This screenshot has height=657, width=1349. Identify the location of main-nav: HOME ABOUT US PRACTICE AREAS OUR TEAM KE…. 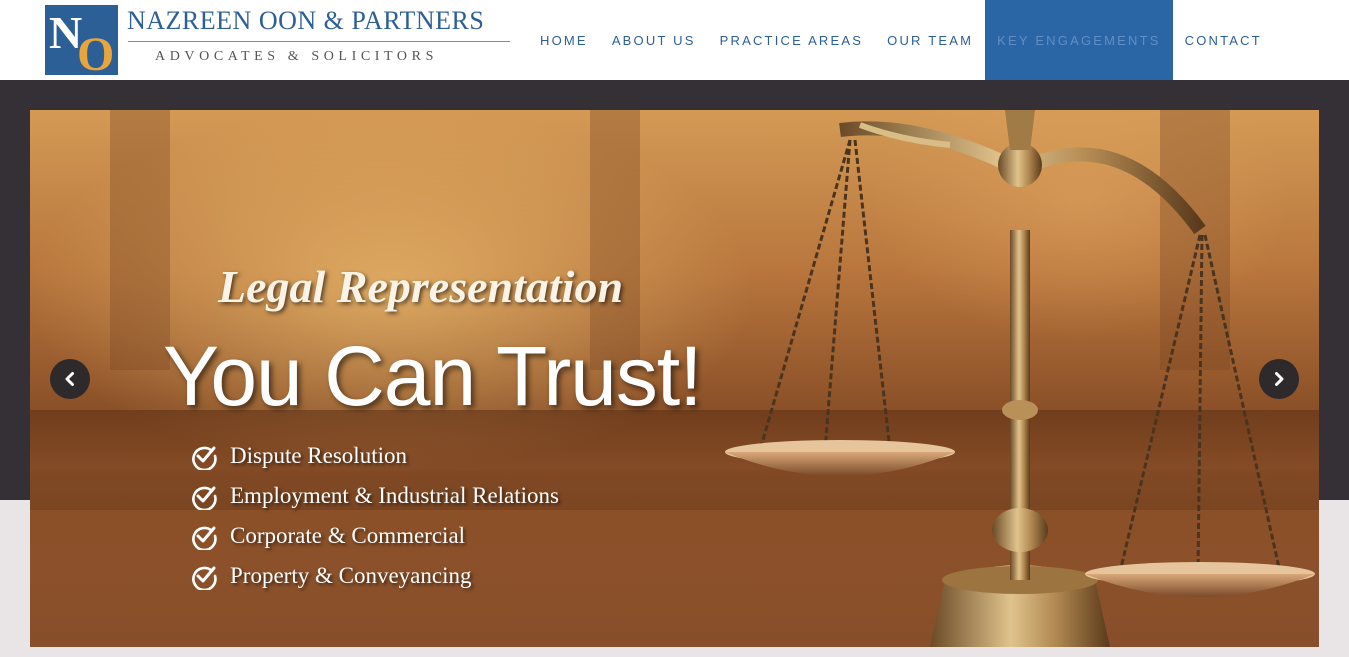
(901, 40).